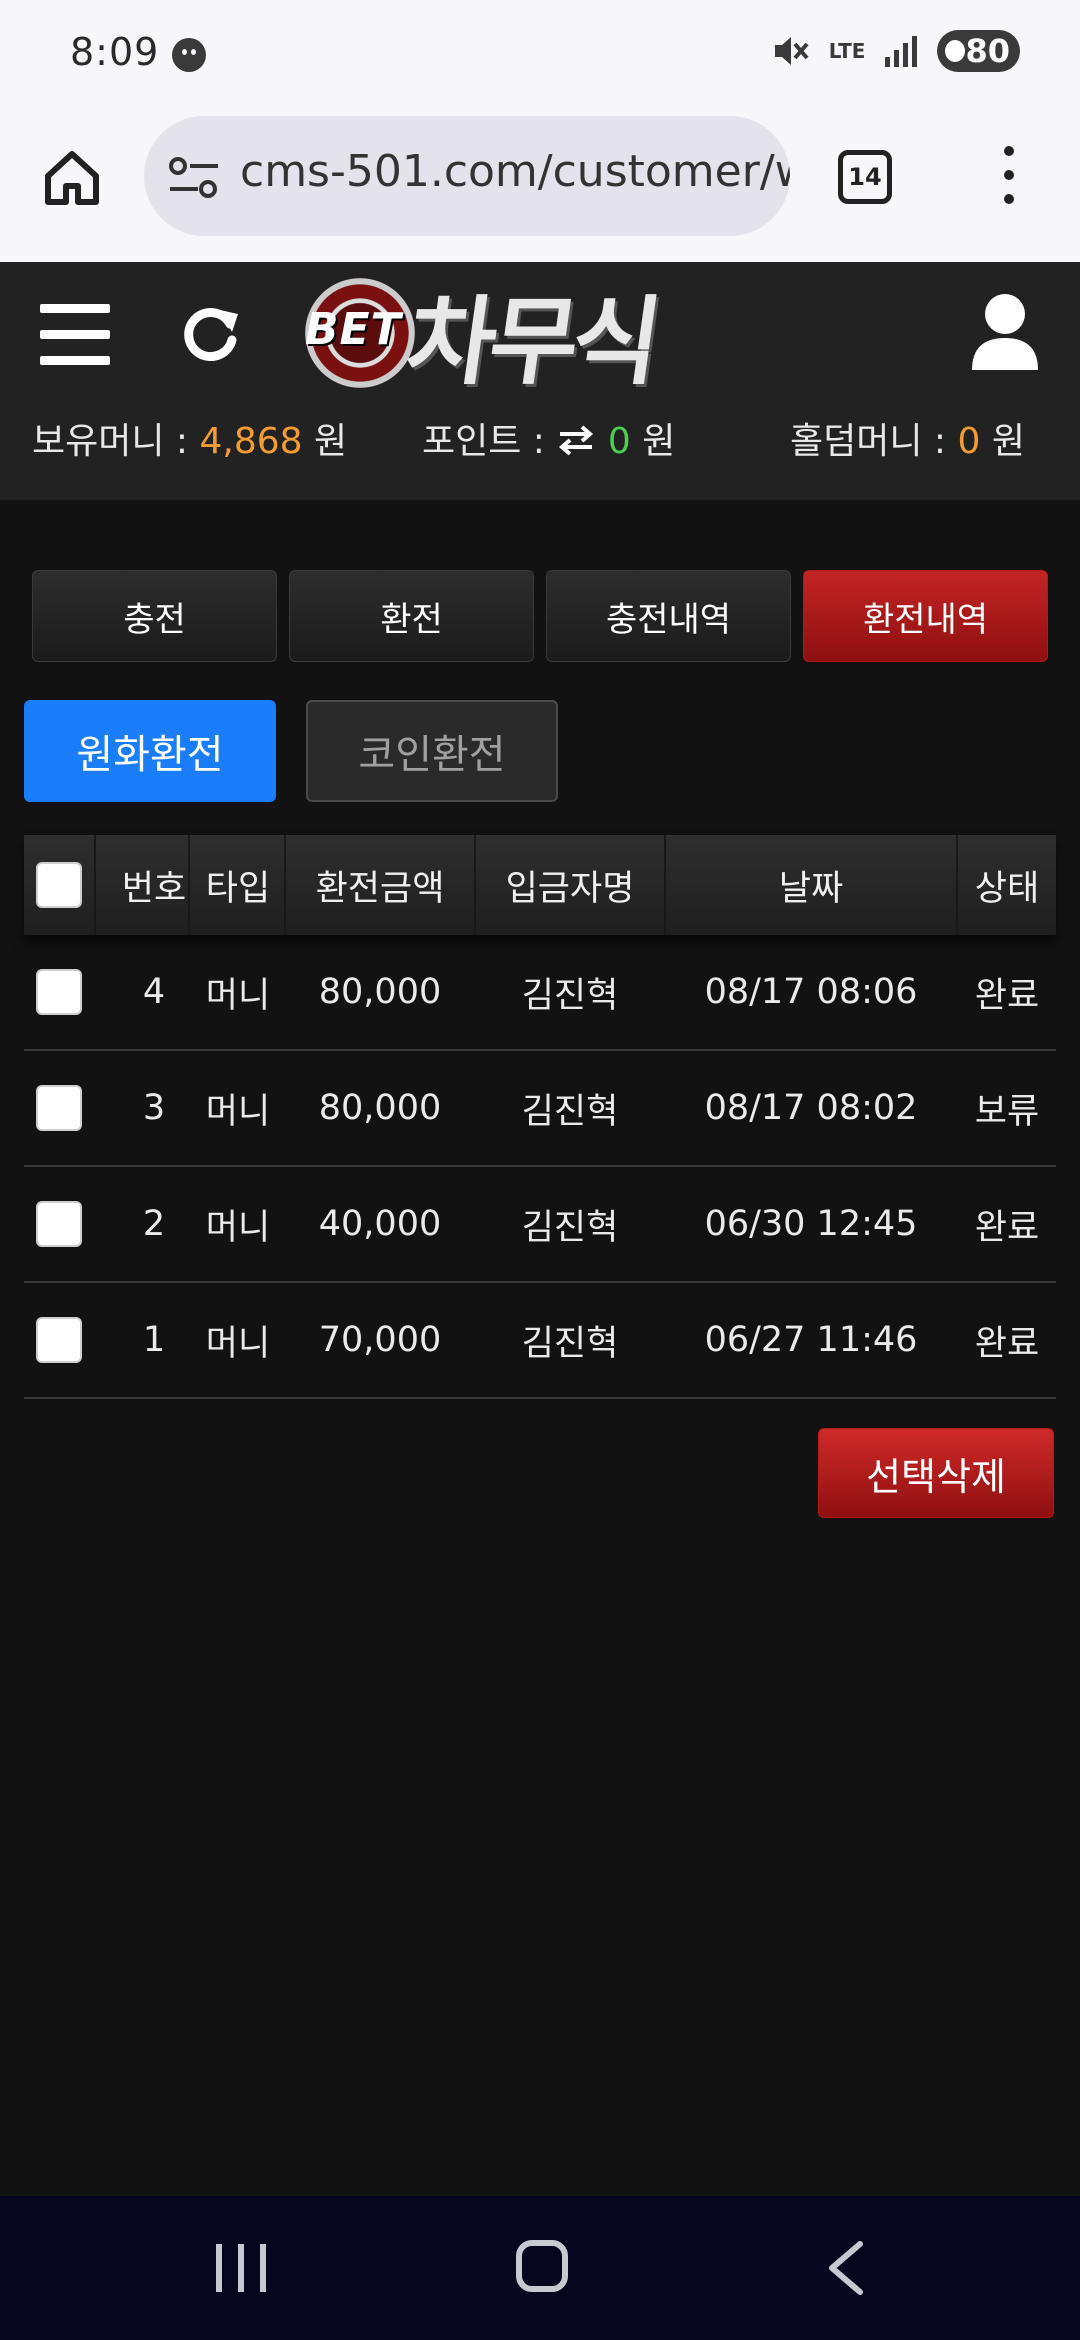 This screenshot has height=2340, width=1080. I want to click on table-row: 2 머니 40,000 김진혁 06/30 12:45 완료, so click(540, 1225).